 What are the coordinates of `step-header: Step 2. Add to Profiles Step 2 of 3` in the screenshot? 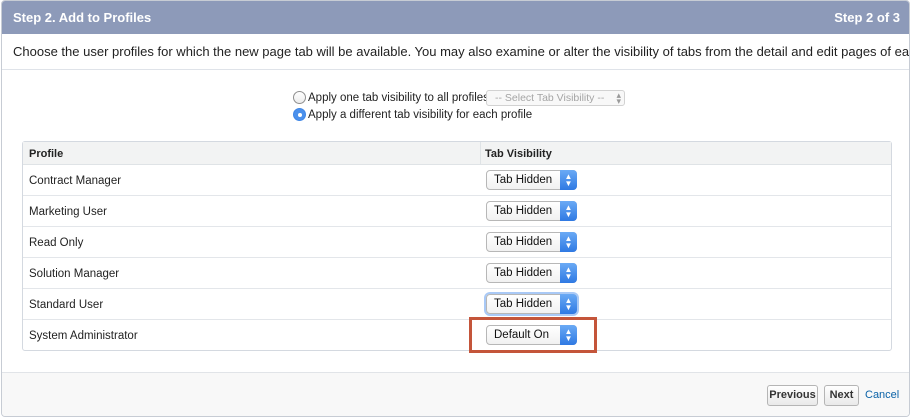 It's located at (455, 17).